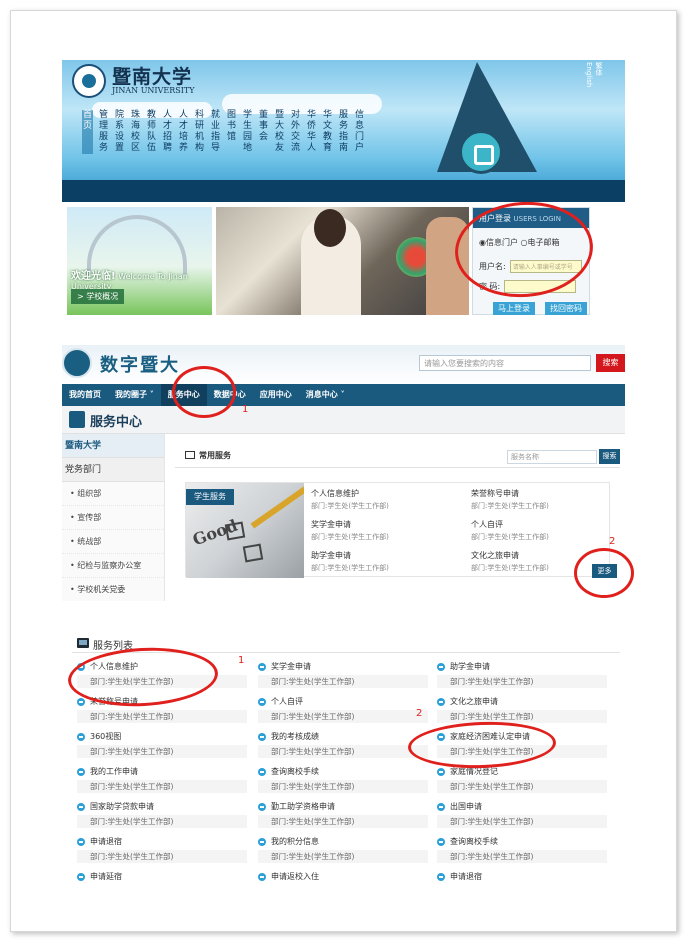 The image size is (687, 942). What do you see at coordinates (199, 132) in the screenshot?
I see `jnu-nav-item: 科研机构` at bounding box center [199, 132].